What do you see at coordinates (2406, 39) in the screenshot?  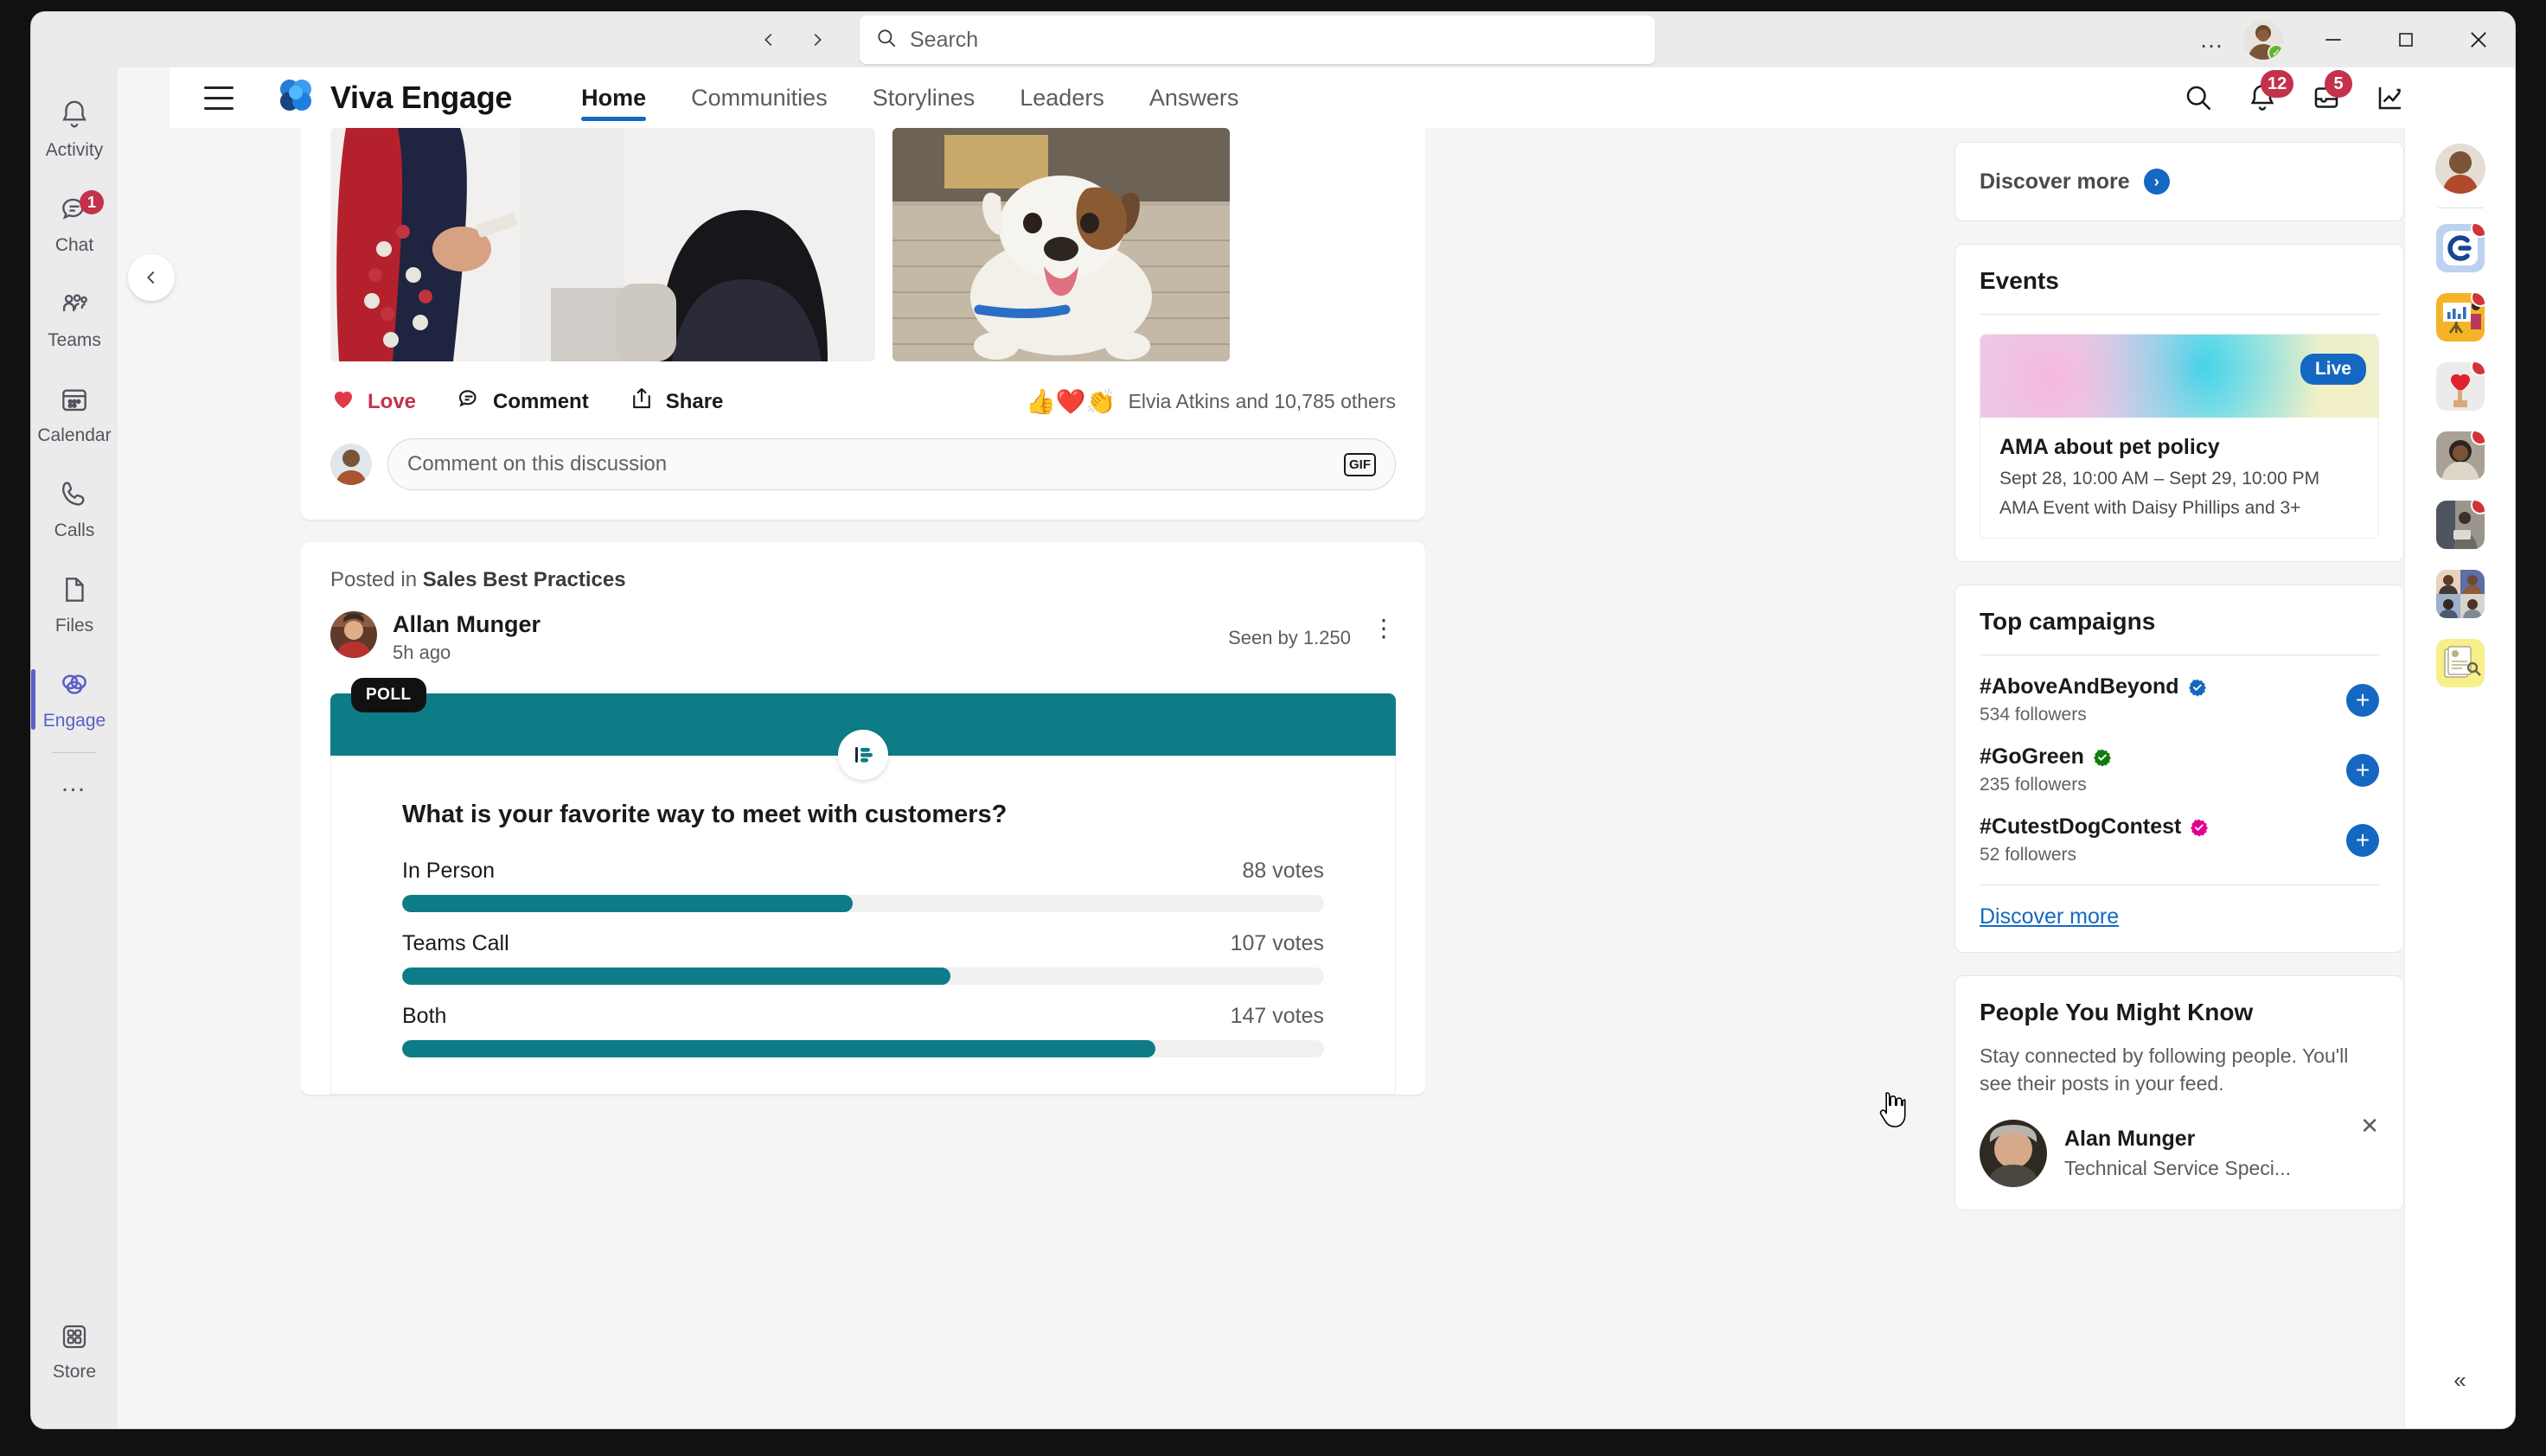 I see `maximize-button` at bounding box center [2406, 39].